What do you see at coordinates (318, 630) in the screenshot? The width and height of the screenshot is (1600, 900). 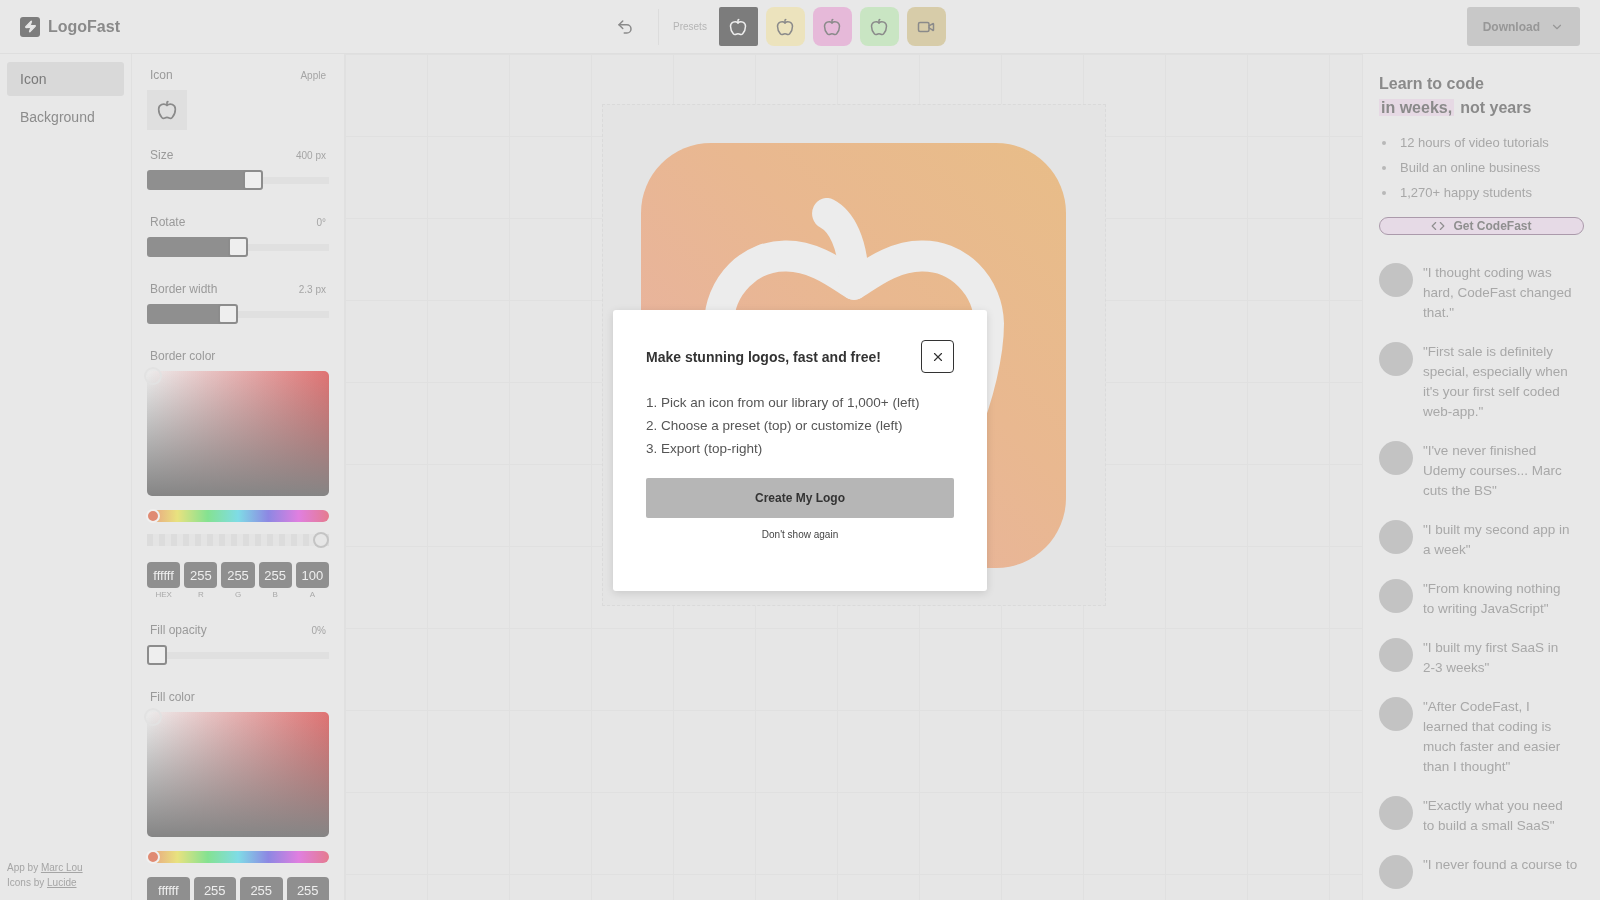 I see `slider-reading: 0%` at bounding box center [318, 630].